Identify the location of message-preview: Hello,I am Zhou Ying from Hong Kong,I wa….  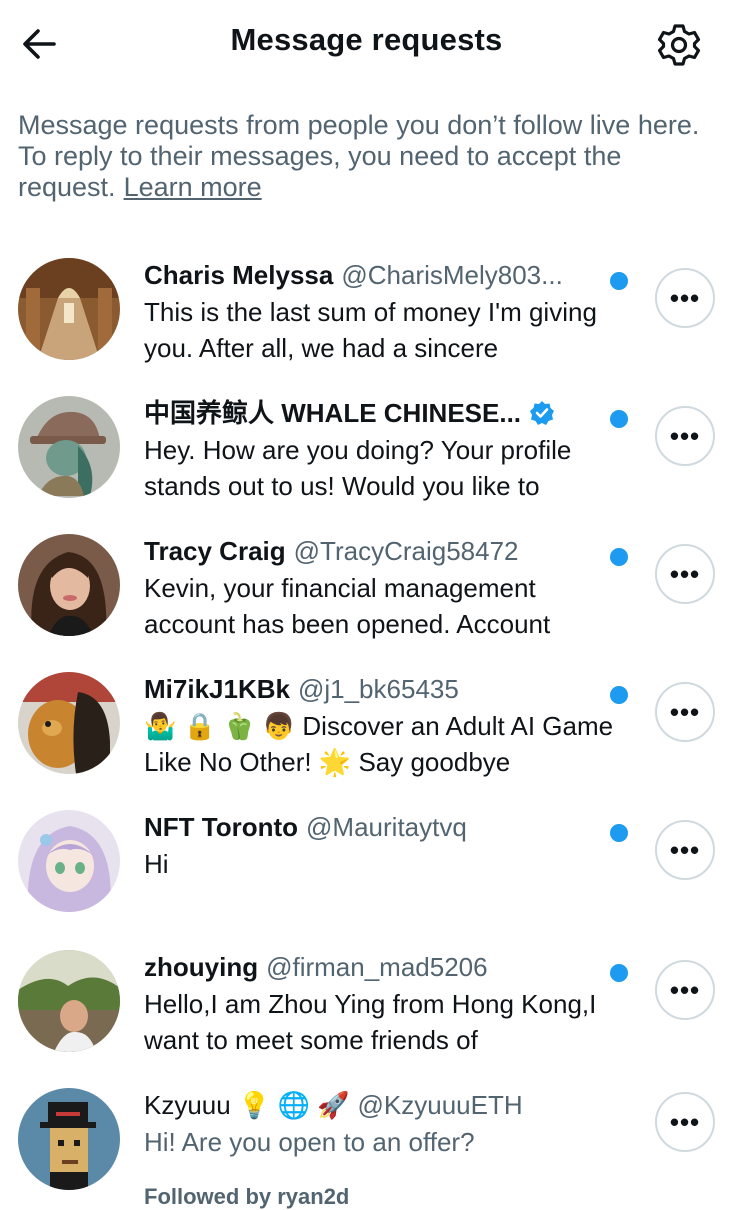
(370, 1022).